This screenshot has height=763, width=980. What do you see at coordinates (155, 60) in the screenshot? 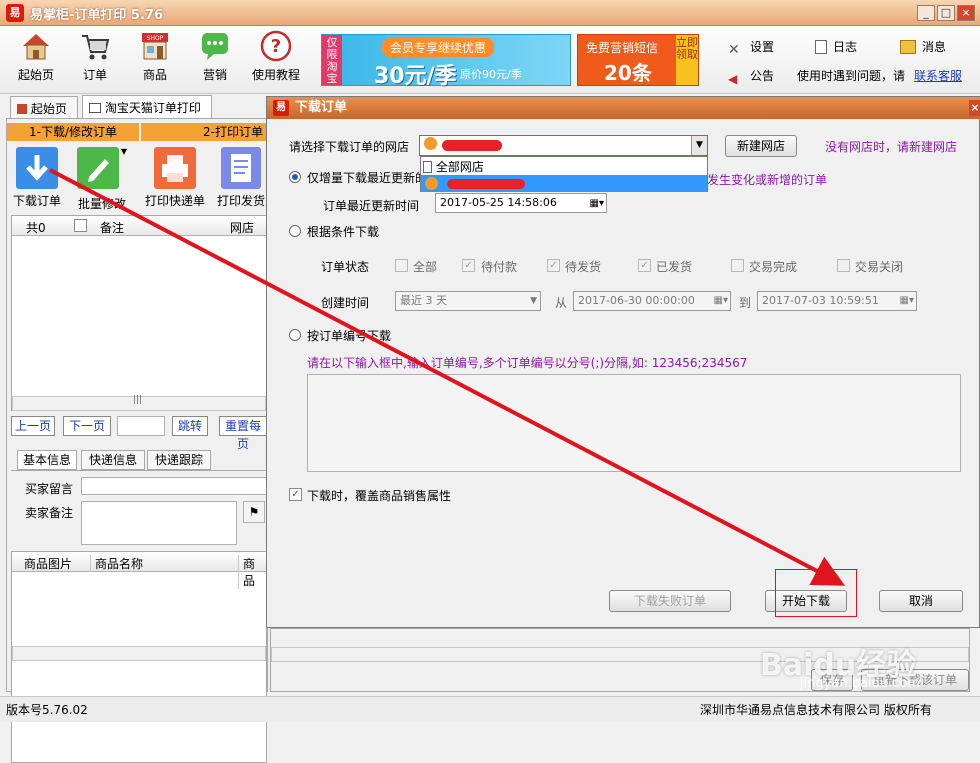
I see `toolbar-goods-button: SHOP 商品` at bounding box center [155, 60].